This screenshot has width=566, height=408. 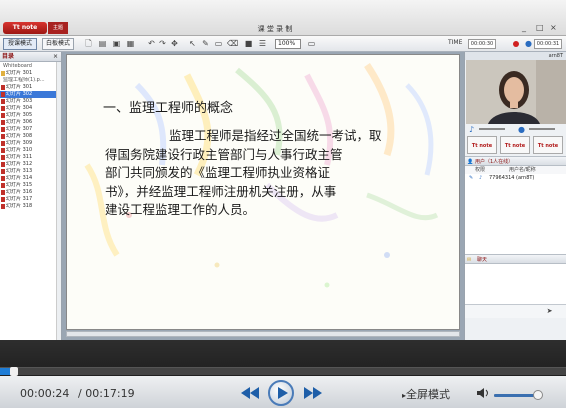 What do you see at coordinates (538, 395) in the screenshot?
I see `volume-handle` at bounding box center [538, 395].